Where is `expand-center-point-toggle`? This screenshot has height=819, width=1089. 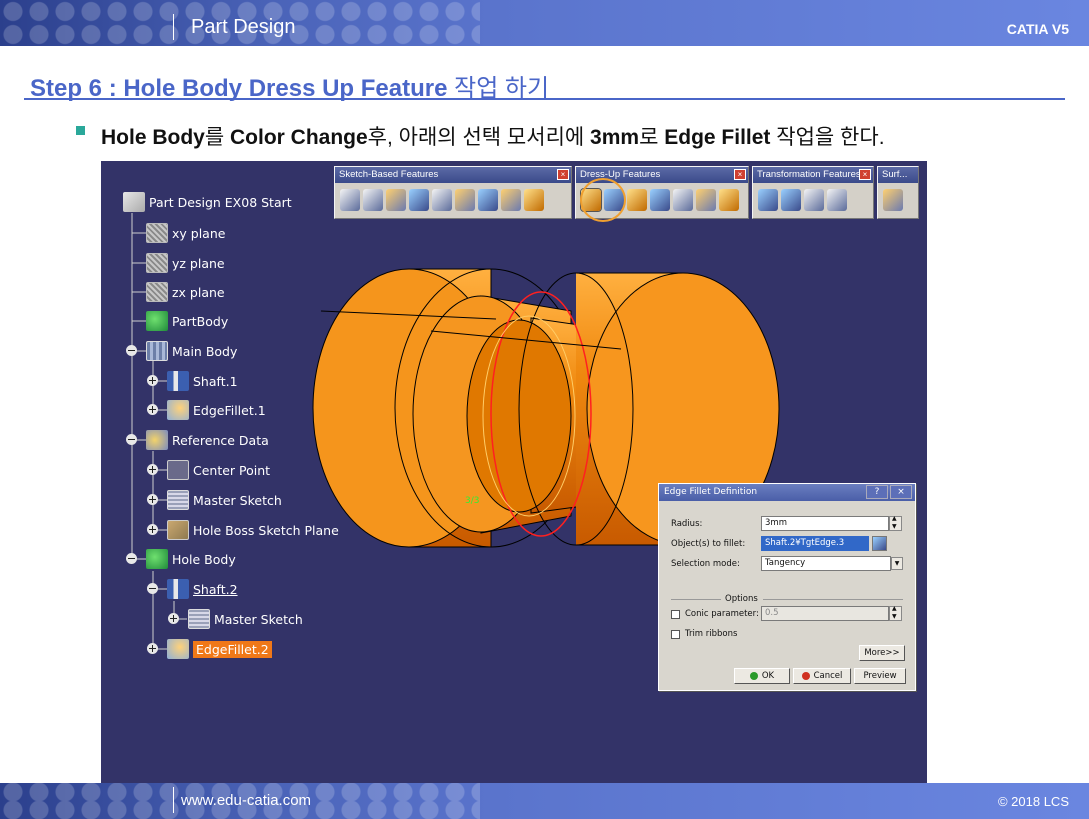
expand-center-point-toggle is located at coordinates (152, 469).